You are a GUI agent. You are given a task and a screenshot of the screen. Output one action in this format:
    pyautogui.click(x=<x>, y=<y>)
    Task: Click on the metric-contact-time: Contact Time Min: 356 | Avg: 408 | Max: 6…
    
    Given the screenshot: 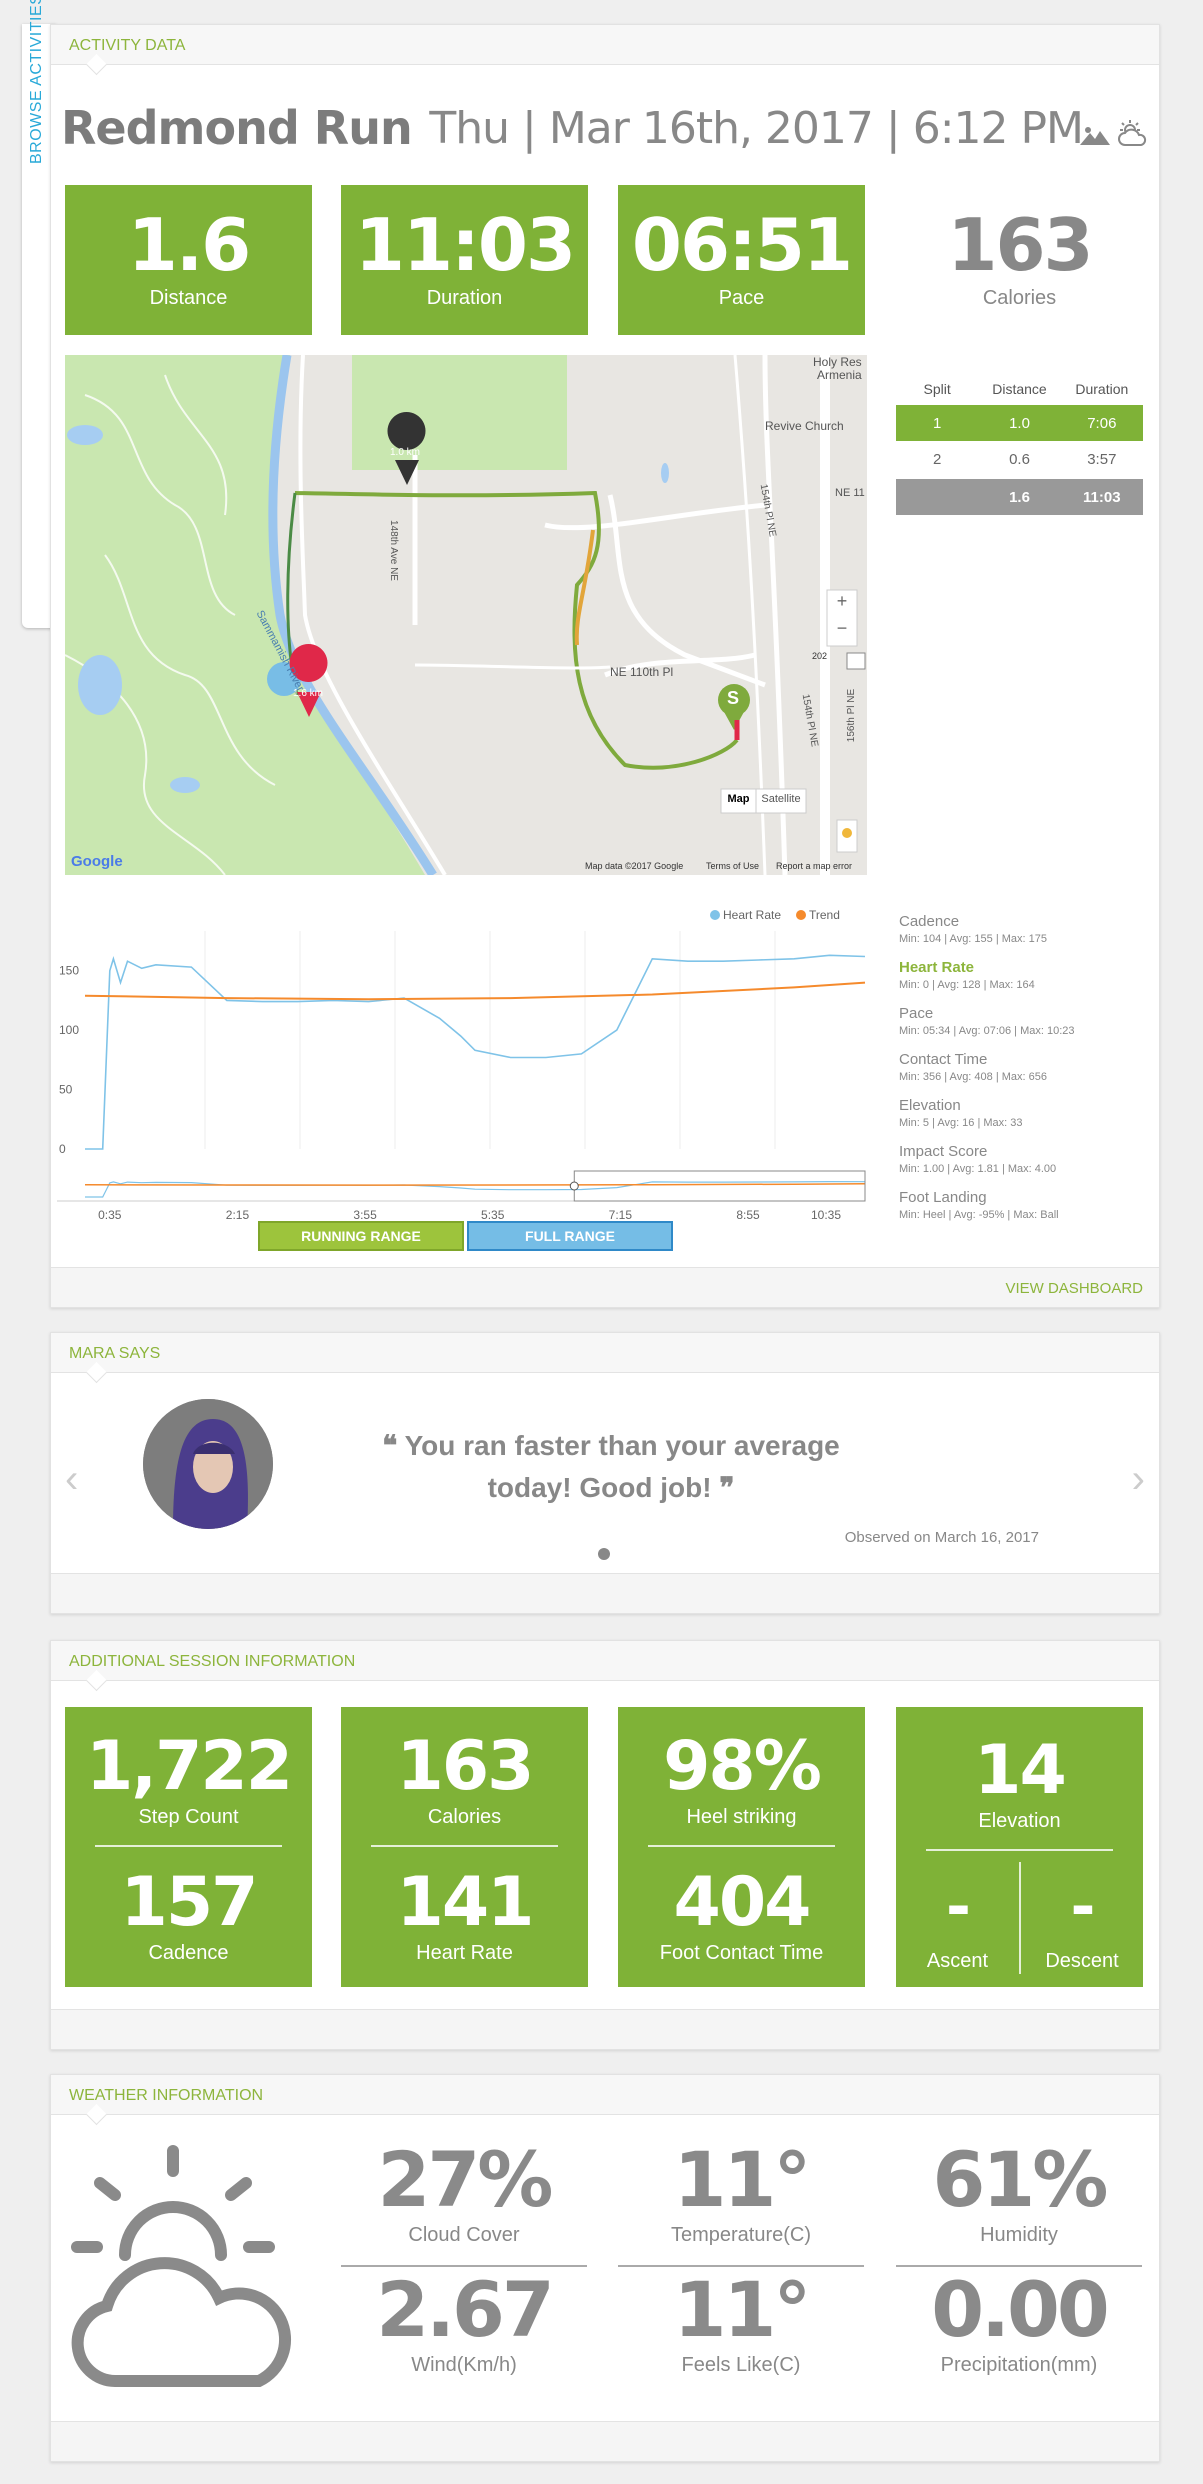 What is the action you would take?
    pyautogui.click(x=1024, y=1067)
    